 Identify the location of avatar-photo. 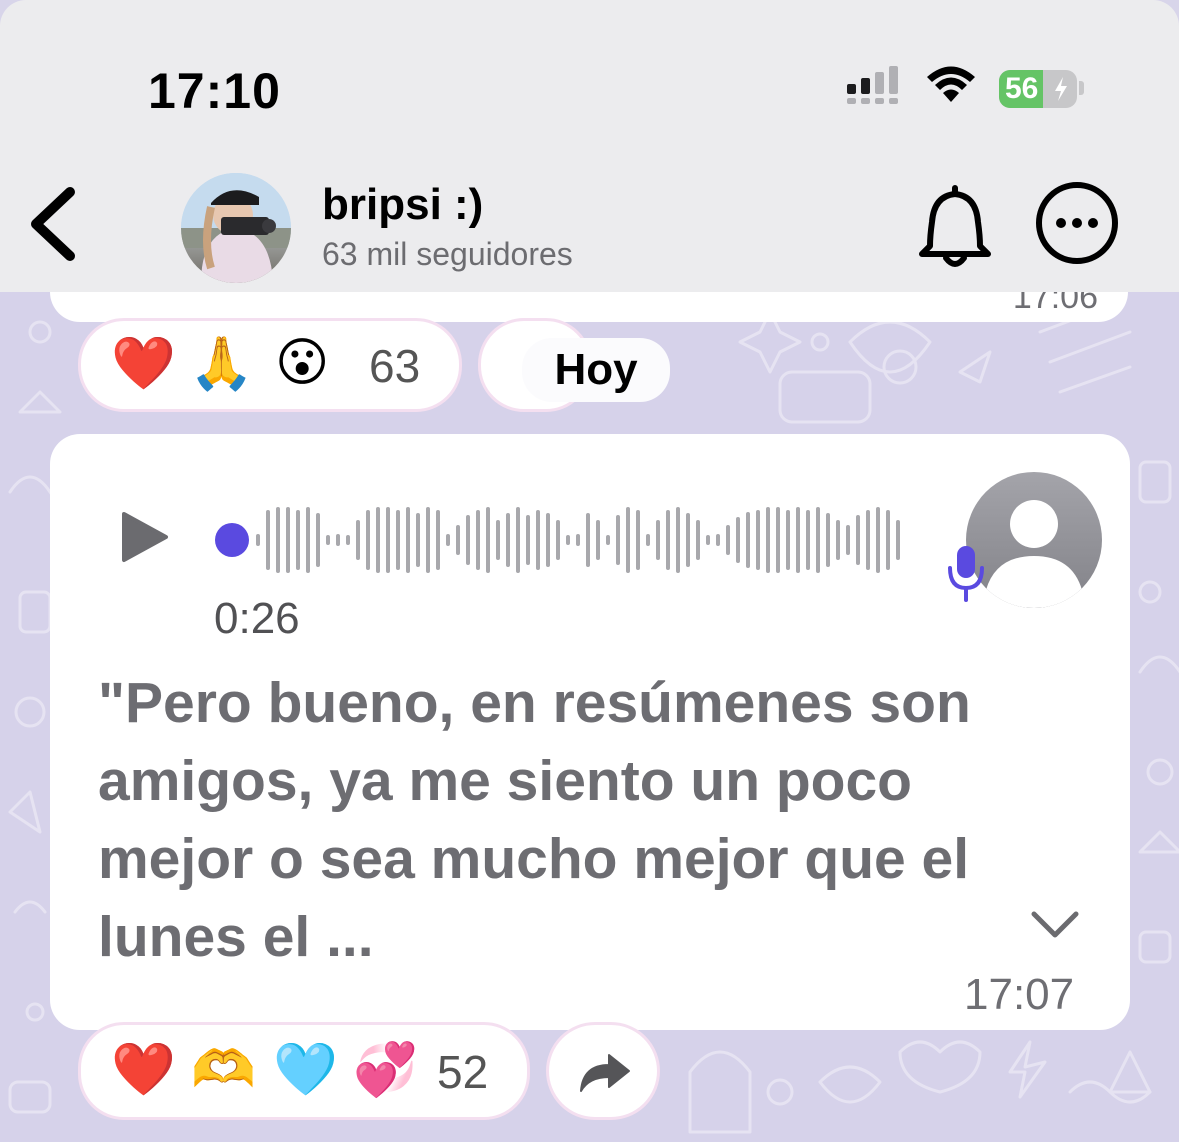
(236, 228).